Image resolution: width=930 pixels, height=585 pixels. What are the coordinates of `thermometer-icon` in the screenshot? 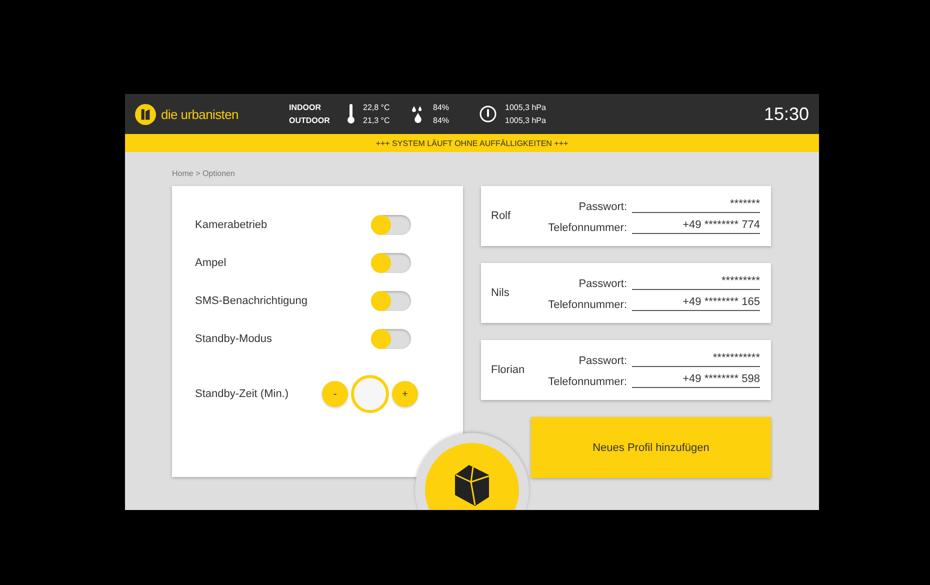 It's located at (351, 114).